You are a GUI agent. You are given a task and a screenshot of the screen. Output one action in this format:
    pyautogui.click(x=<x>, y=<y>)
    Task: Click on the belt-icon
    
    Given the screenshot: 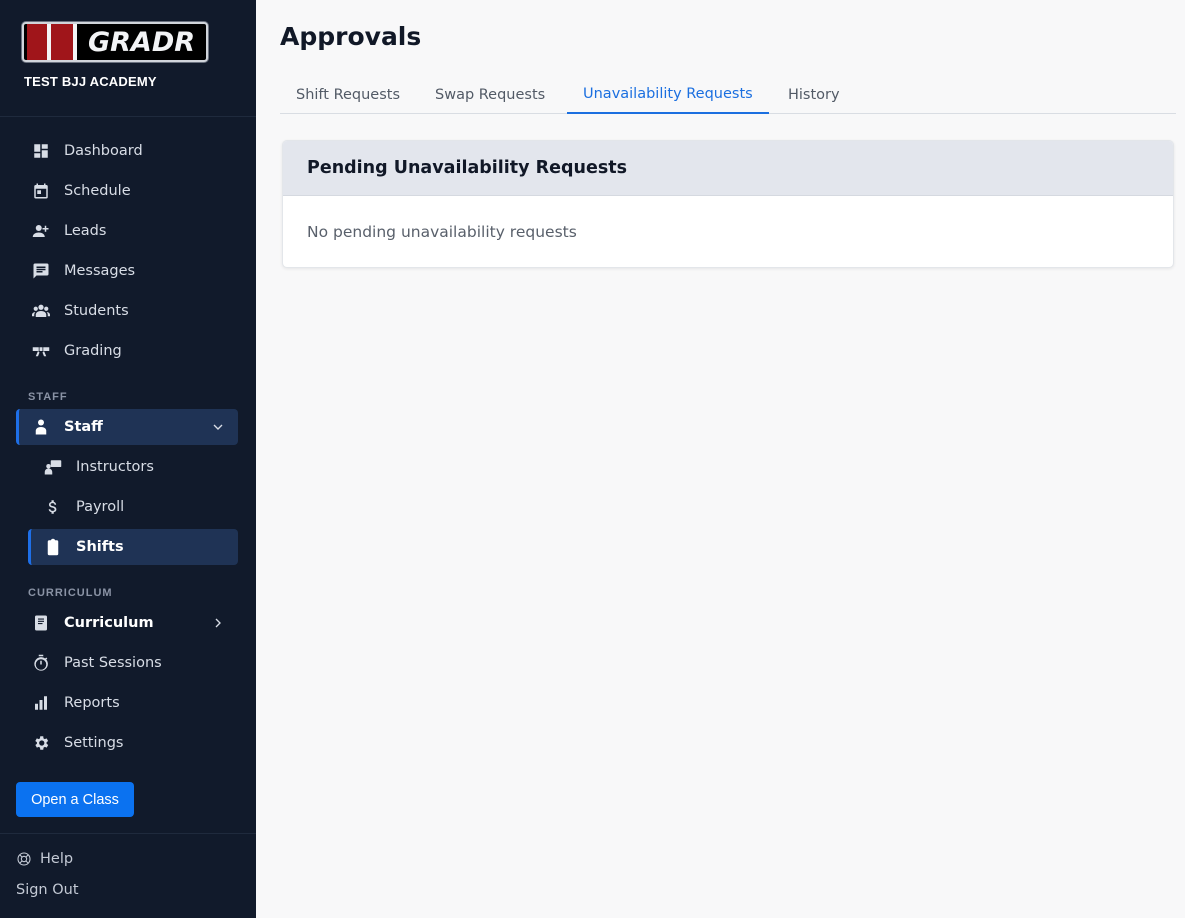 What is the action you would take?
    pyautogui.click(x=41, y=351)
    